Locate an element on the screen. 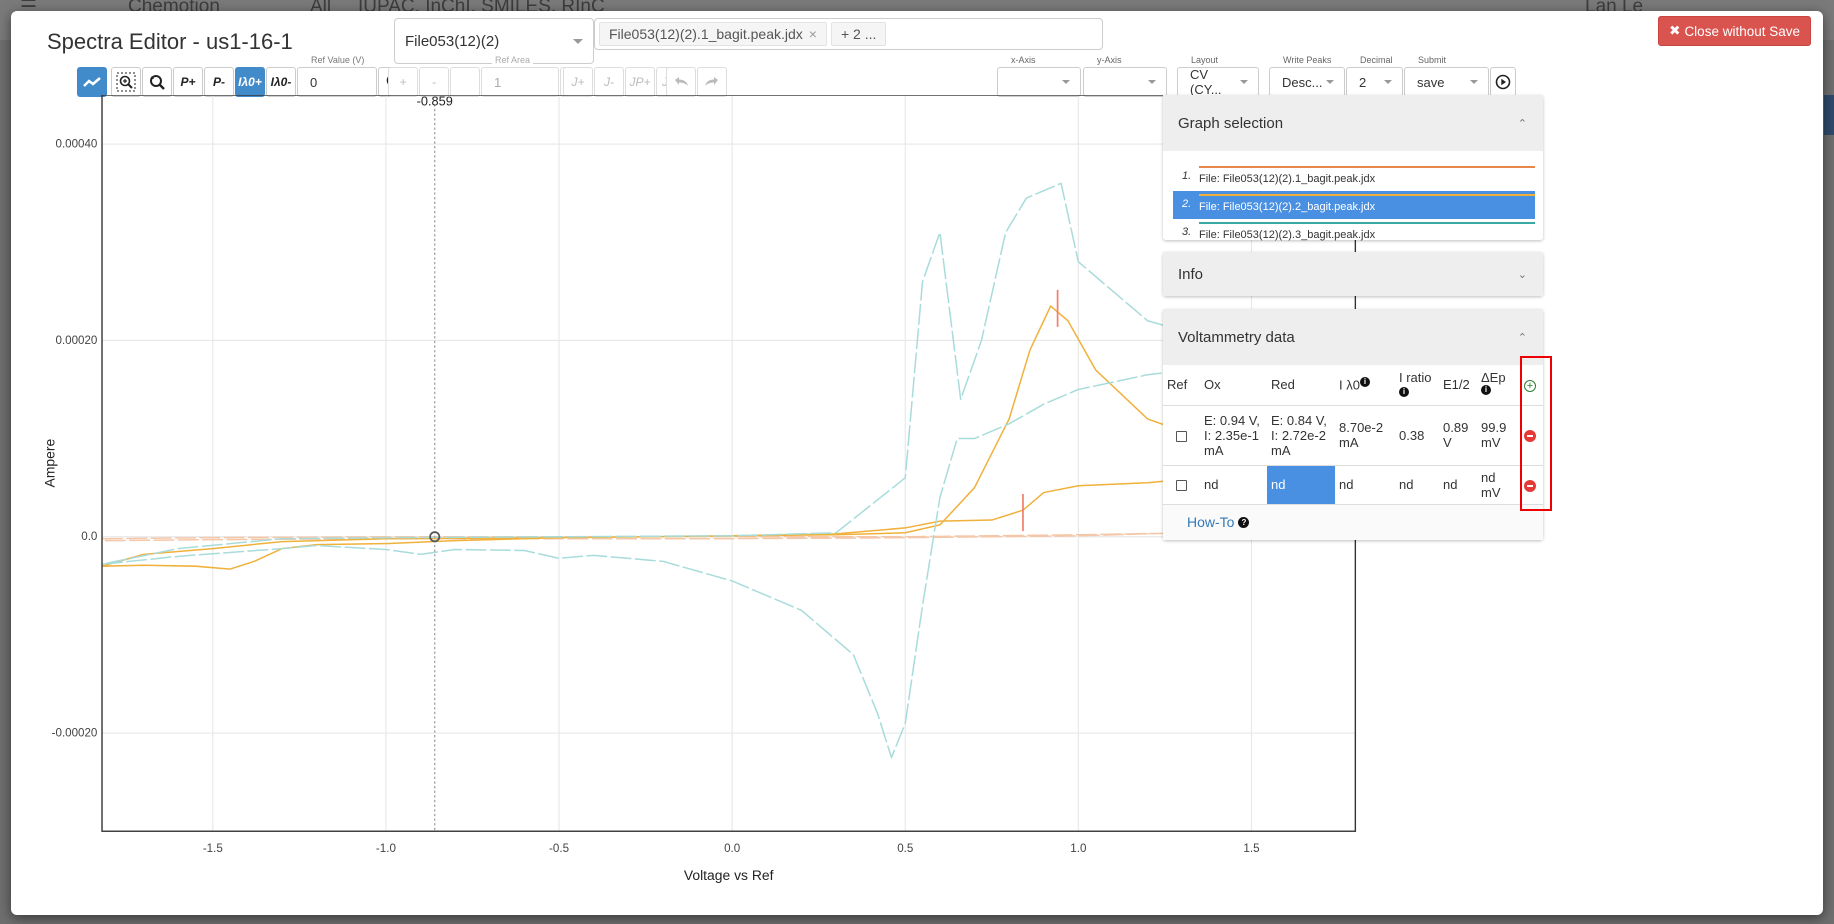  i-lambda-cell: 8.70e-2 mA is located at coordinates (1365, 434).